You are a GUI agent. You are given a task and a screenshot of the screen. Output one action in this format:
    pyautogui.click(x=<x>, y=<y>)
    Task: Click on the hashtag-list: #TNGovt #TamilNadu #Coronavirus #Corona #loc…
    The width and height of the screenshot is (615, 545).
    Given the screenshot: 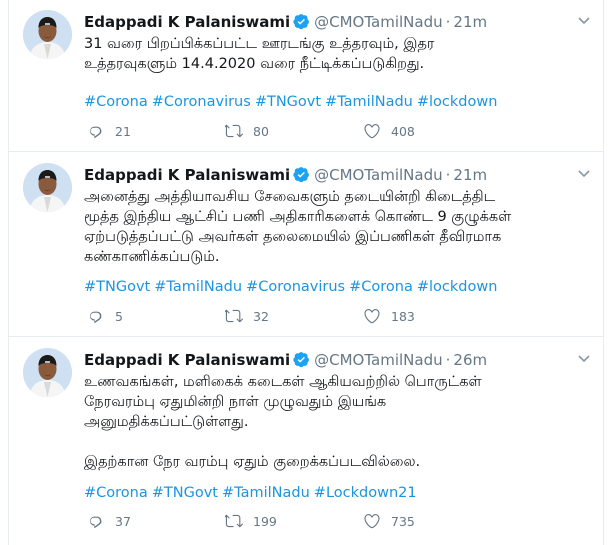 What is the action you would take?
    pyautogui.click(x=292, y=287)
    